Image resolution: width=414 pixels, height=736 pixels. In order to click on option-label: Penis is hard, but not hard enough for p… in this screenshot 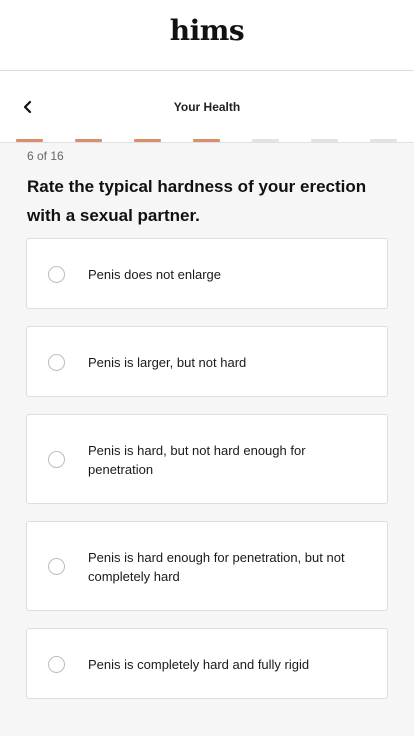, I will do `click(197, 460)`.